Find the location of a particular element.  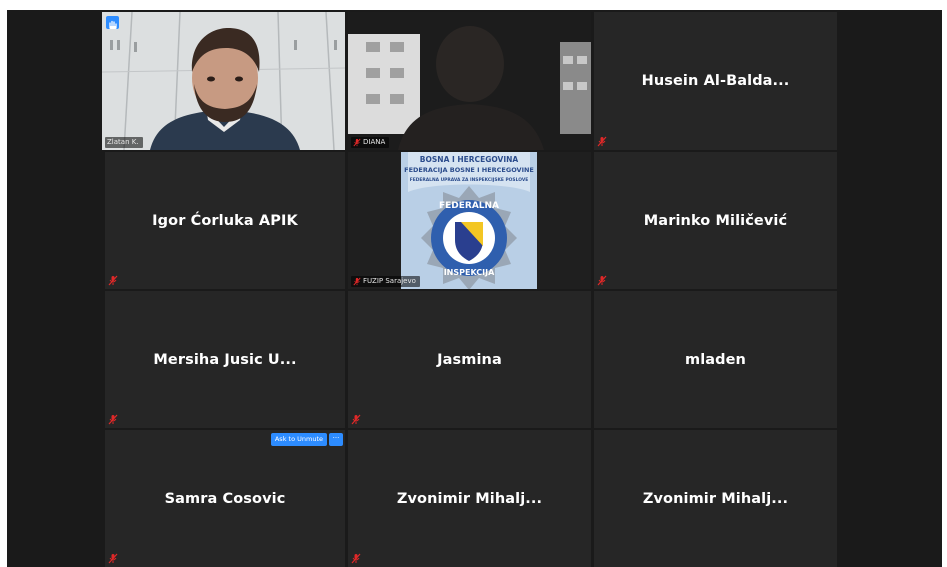

participant-name: mladen is located at coordinates (715, 359).